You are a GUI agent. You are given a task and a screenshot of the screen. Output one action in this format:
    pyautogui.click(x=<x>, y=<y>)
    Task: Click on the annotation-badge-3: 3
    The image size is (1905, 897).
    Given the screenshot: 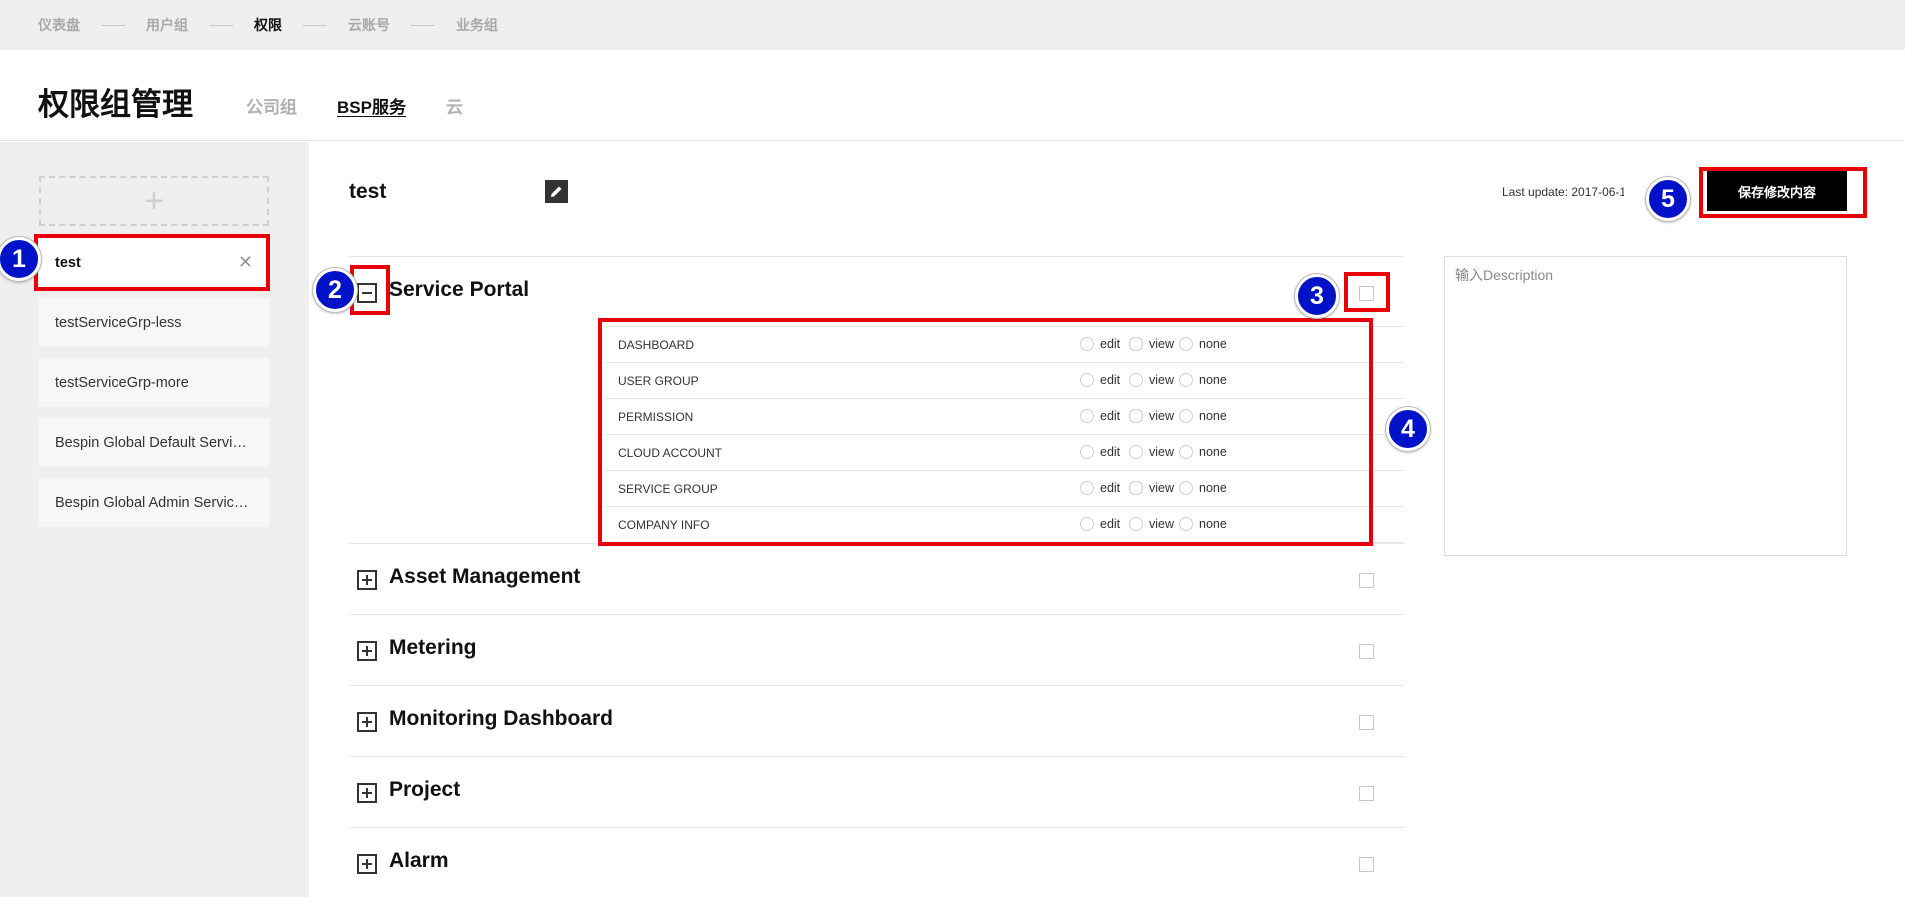 What is the action you would take?
    pyautogui.click(x=1317, y=296)
    